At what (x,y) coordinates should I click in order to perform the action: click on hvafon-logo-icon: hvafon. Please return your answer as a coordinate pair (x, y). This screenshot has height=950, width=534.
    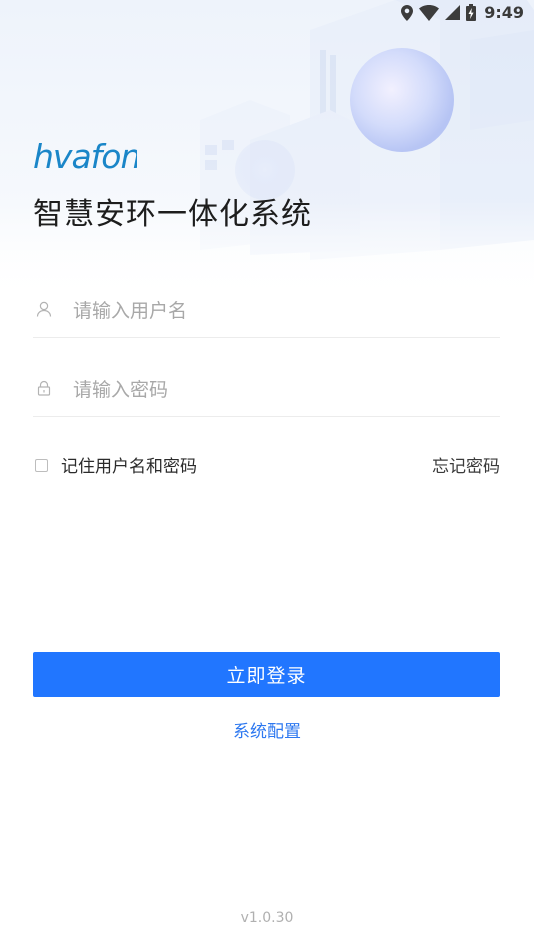
    Looking at the image, I should click on (87, 156).